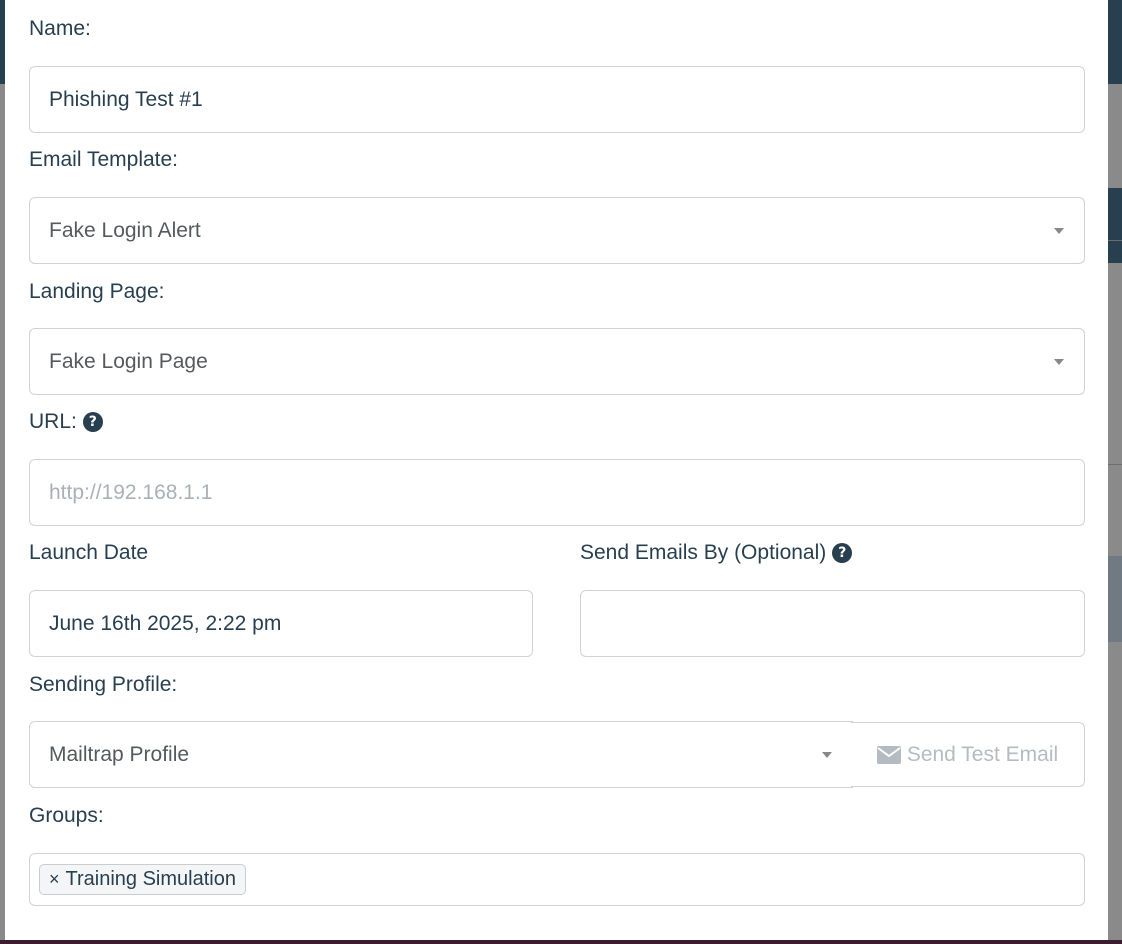  Describe the element at coordinates (97, 291) in the screenshot. I see `landing-page-label: Landing Page:` at that location.